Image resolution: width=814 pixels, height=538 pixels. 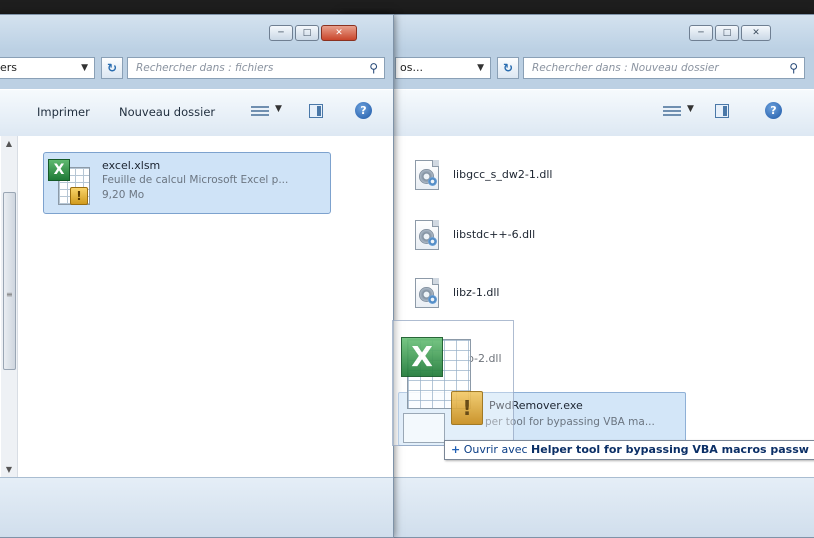 What do you see at coordinates (565, 294) in the screenshot?
I see `list-item: libz-1.dll` at bounding box center [565, 294].